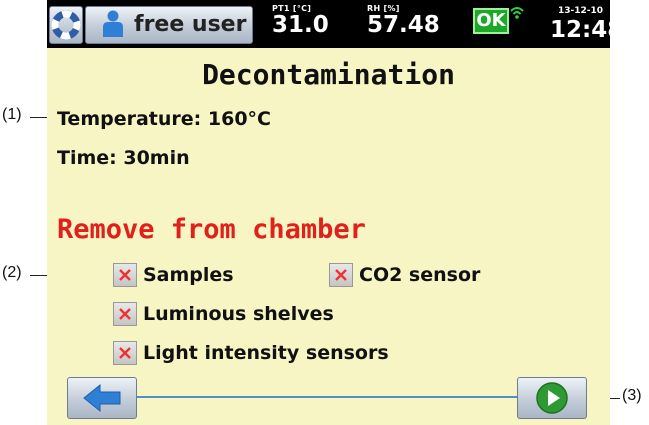 The width and height of the screenshot is (649, 425). I want to click on pt1-value: 31.0, so click(300, 25).